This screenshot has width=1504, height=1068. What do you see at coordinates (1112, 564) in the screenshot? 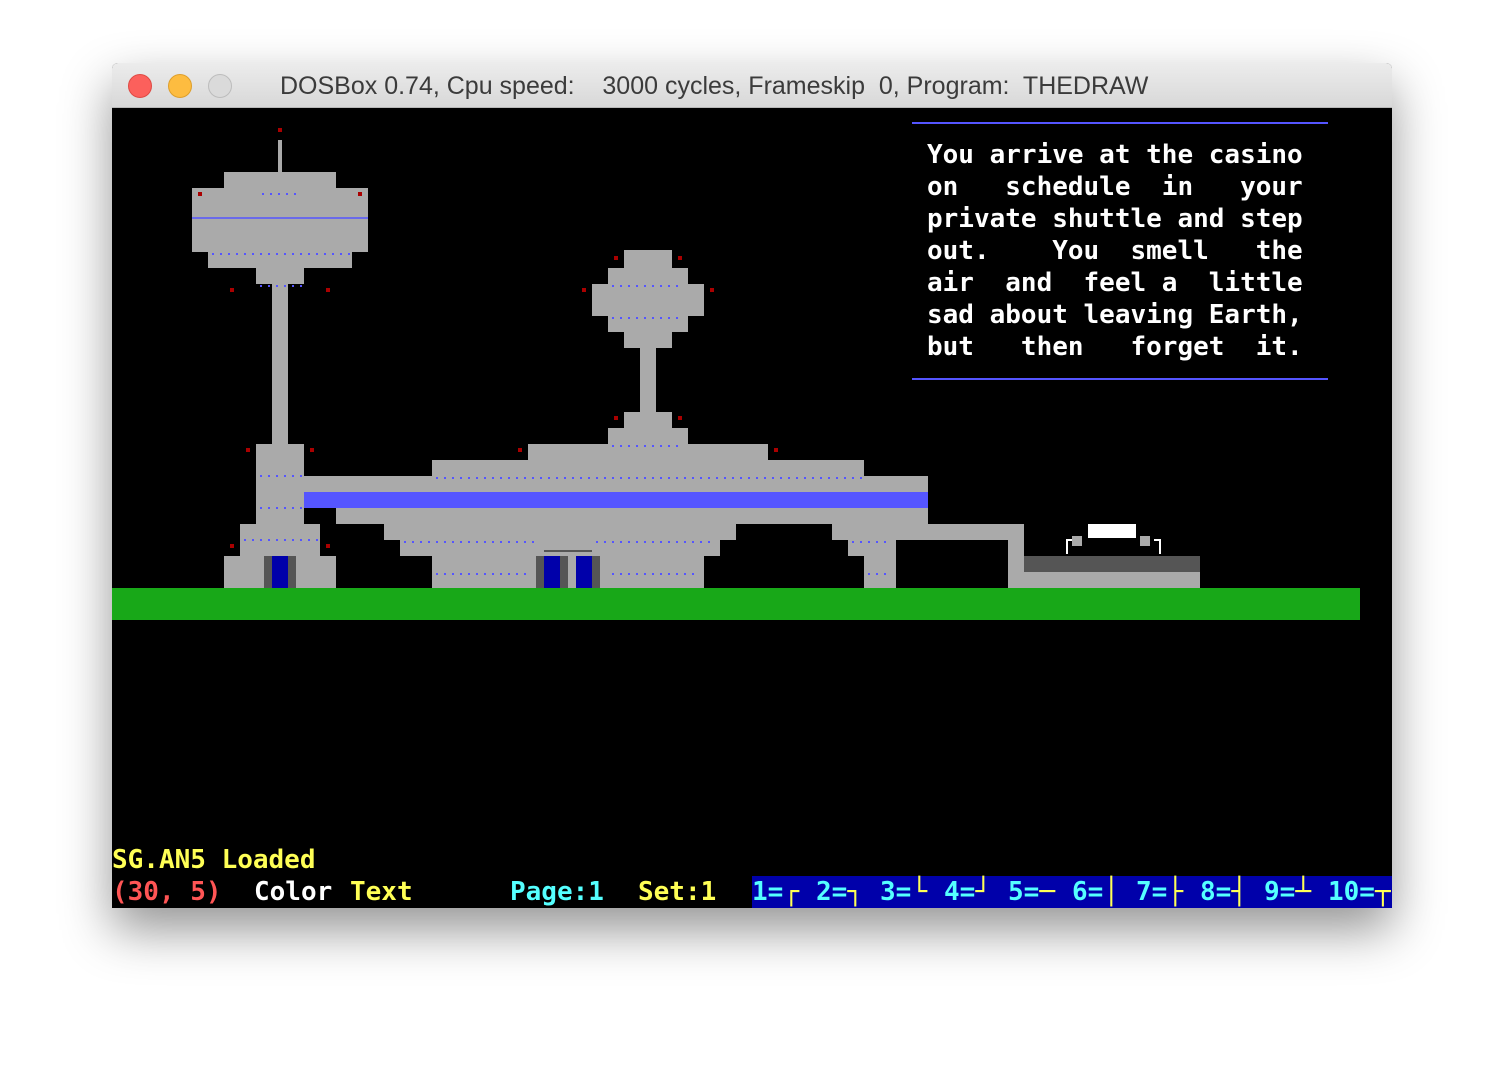
I see `landing-pad` at bounding box center [1112, 564].